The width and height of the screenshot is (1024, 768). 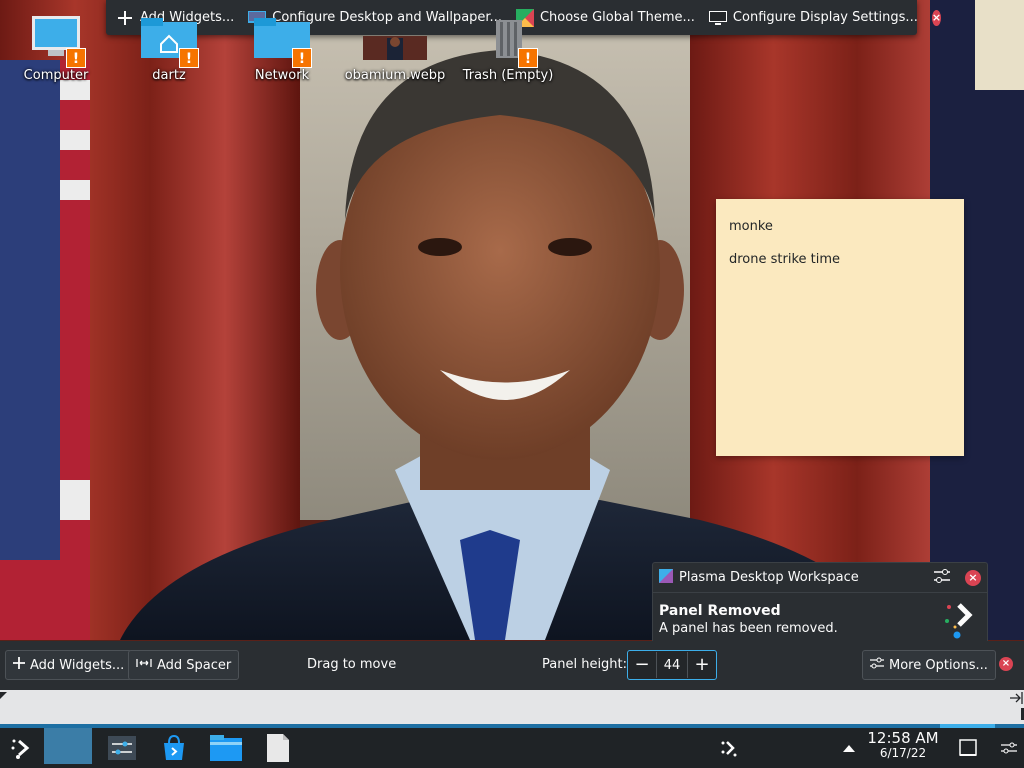 I want to click on panel-ruler, so click(x=512, y=707).